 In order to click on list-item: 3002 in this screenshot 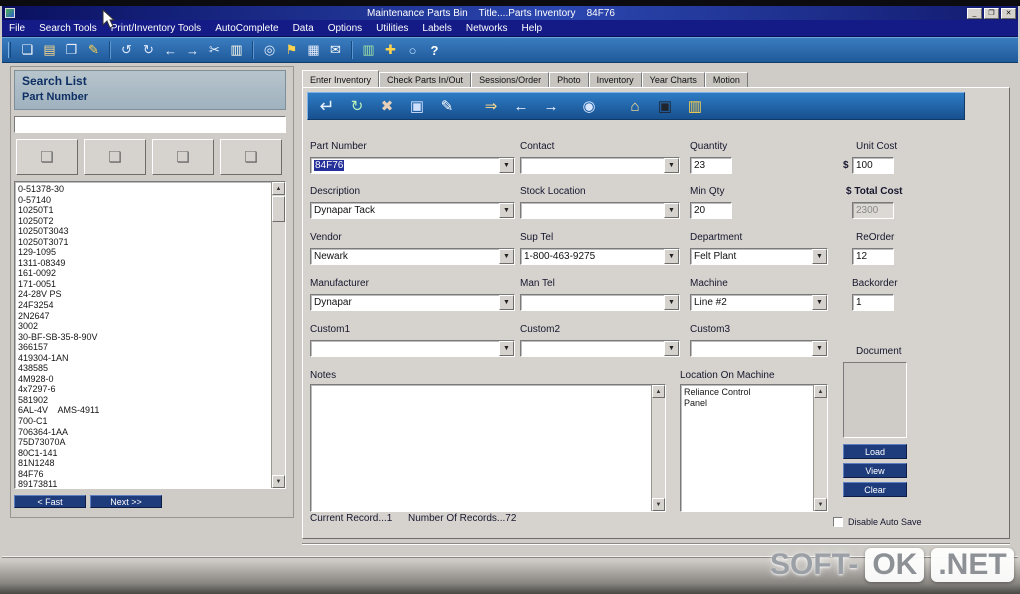, I will do `click(143, 326)`.